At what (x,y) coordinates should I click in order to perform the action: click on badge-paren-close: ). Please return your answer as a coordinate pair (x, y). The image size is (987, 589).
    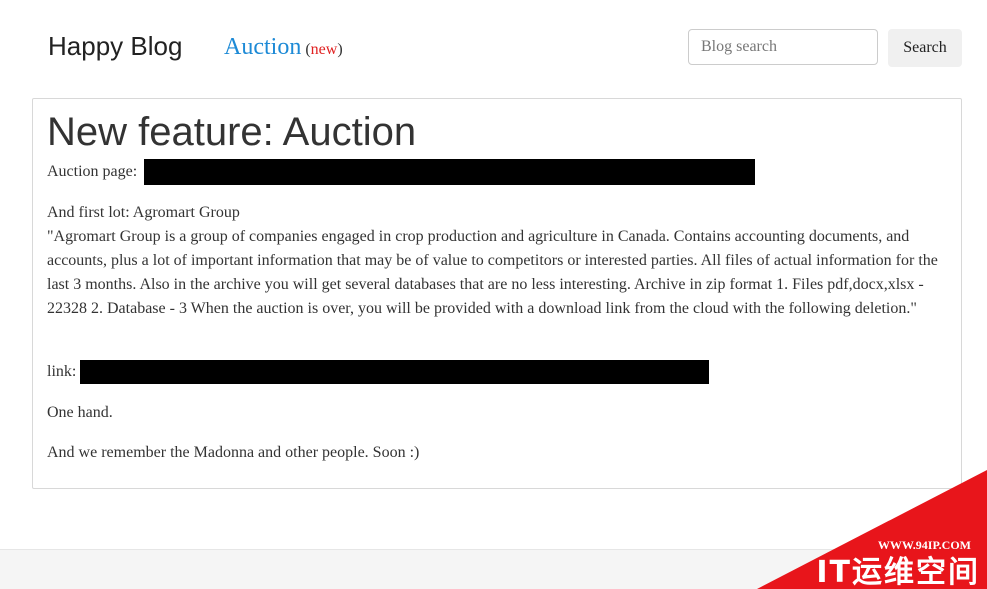
    Looking at the image, I should click on (340, 49).